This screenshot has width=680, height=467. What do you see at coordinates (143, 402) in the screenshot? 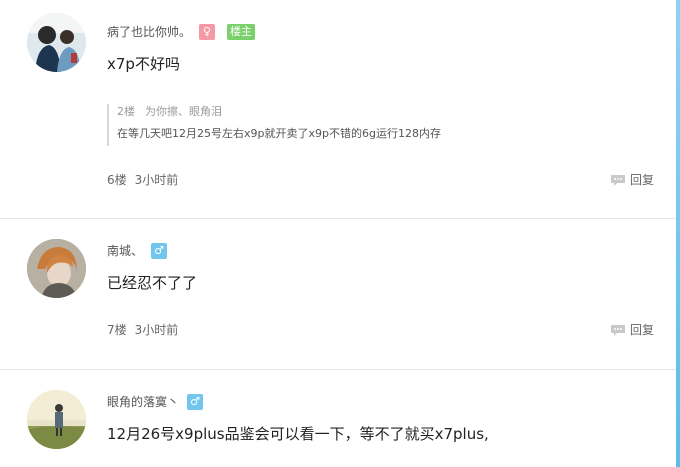
I see `username: 眼角的落寞丶` at bounding box center [143, 402].